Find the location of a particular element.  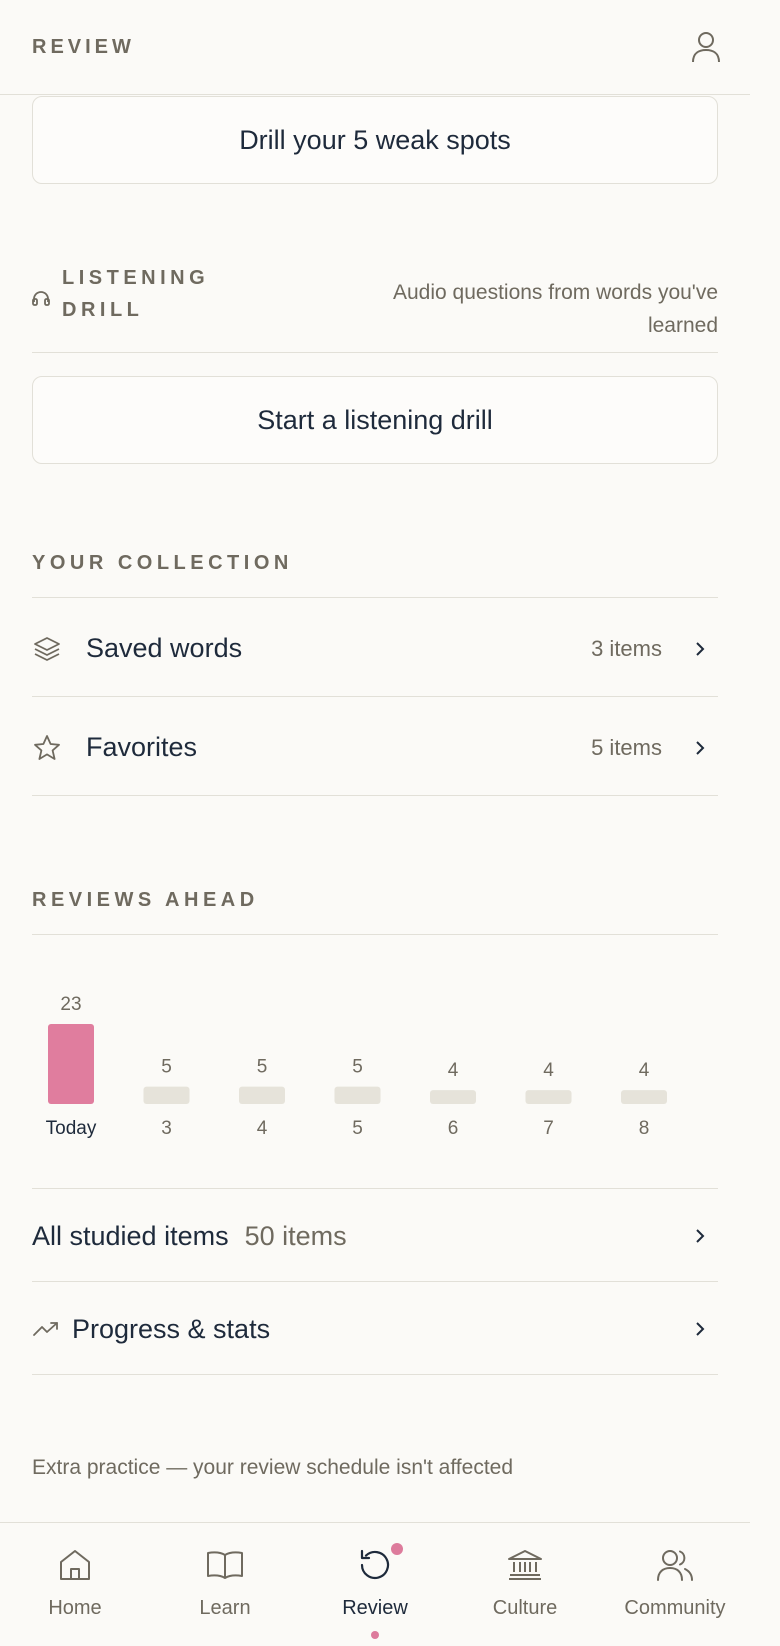

reviews-ahead-svg: 23 Today 5 3 5 4 5 5 4 6 4 7 4 8 is located at coordinates (356, 1066).